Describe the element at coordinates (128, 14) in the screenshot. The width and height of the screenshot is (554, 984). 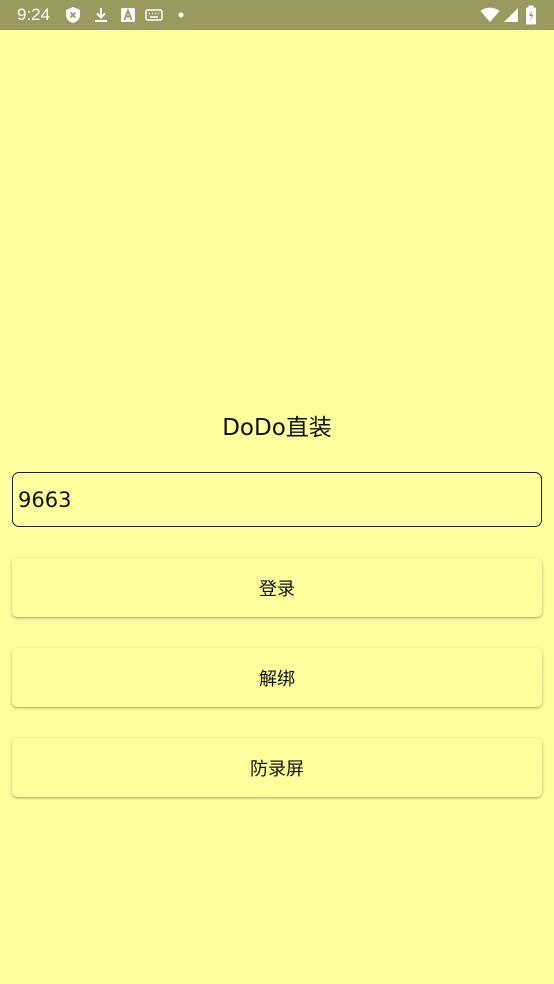
I see `font-a-icon` at that location.